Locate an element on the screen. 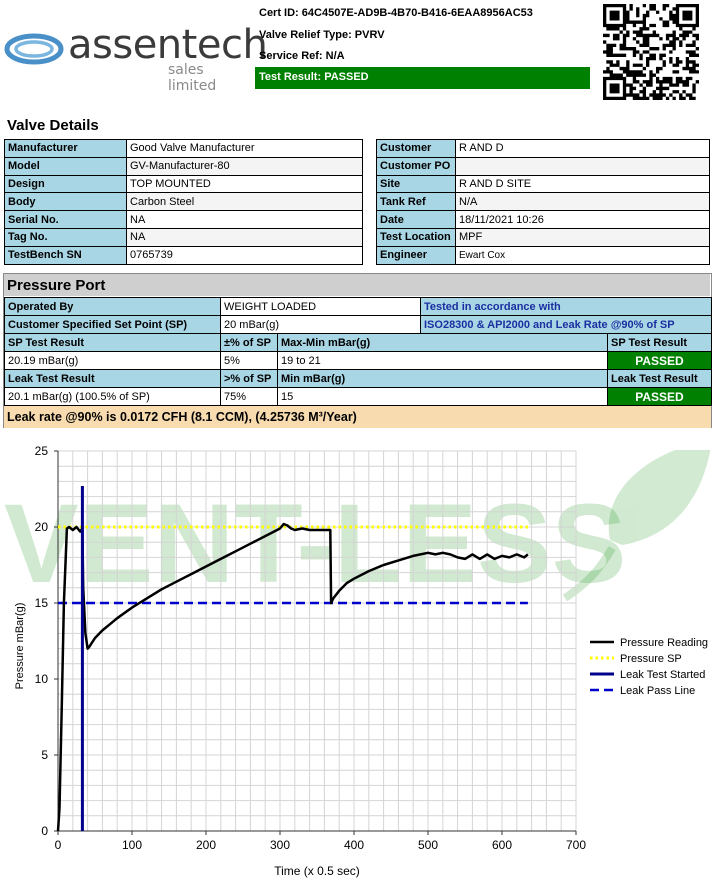 The image size is (713, 884). table-row: Customer R AND D is located at coordinates (543, 148).